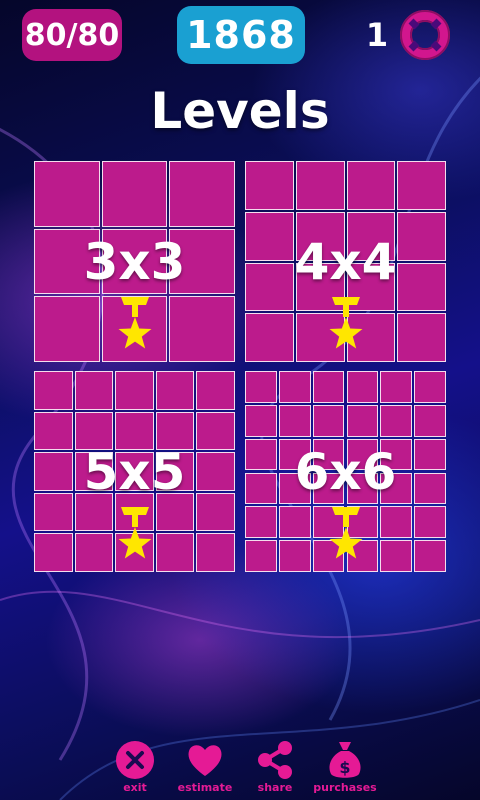 This screenshot has width=480, height=800. What do you see at coordinates (135, 787) in the screenshot?
I see `exit-label: exit` at bounding box center [135, 787].